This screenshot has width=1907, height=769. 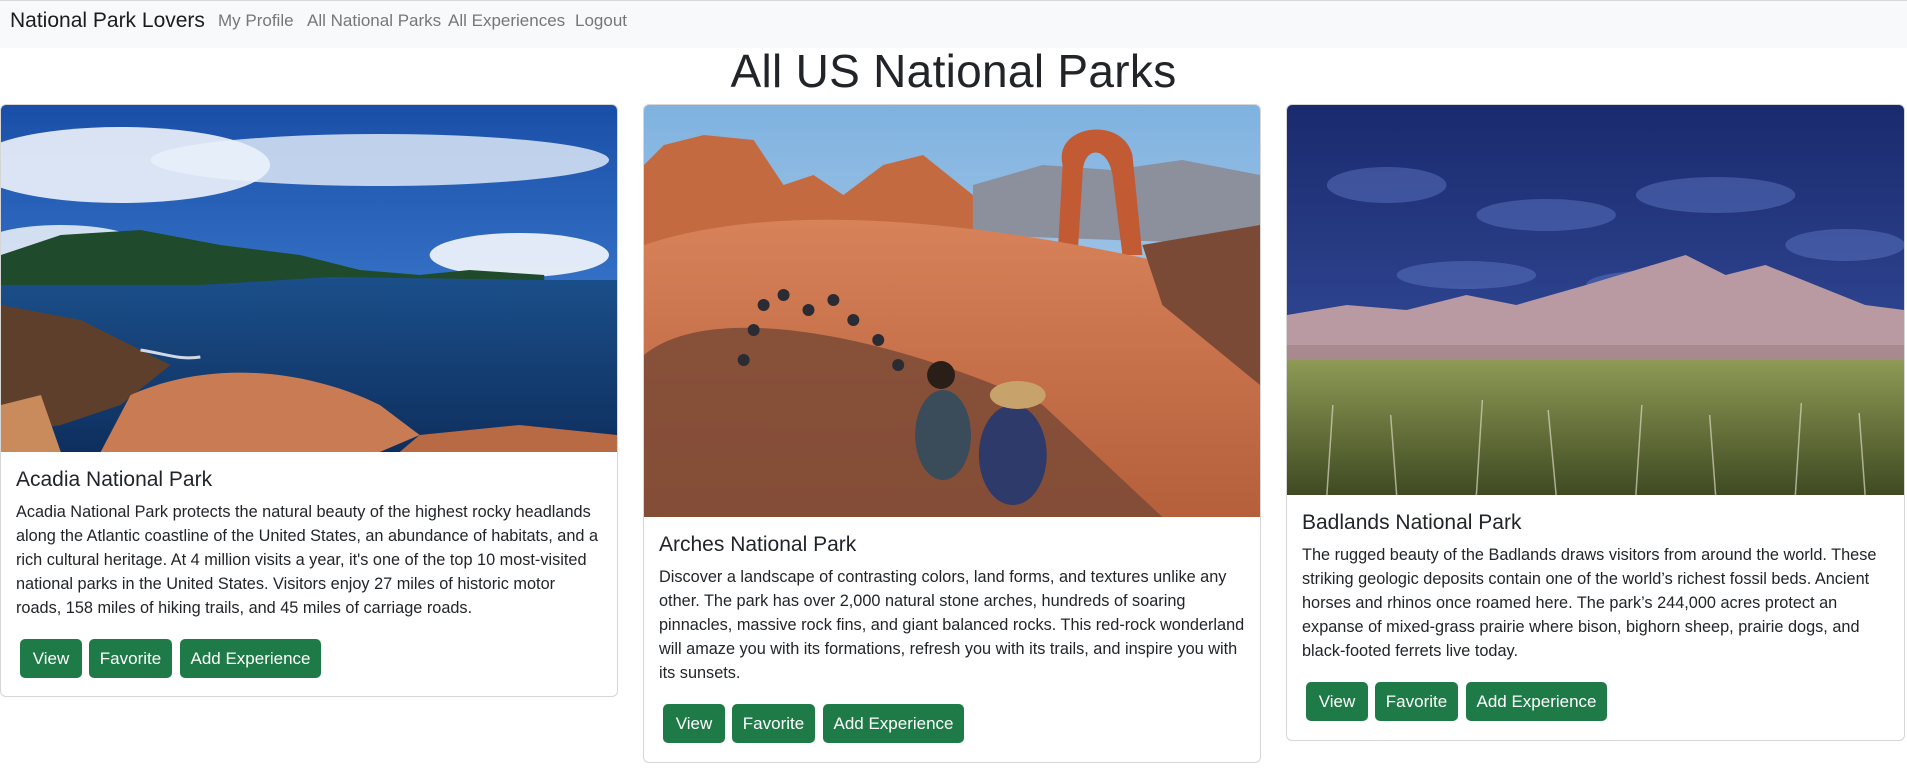 I want to click on park-title: Badlands National Park, so click(x=1412, y=522).